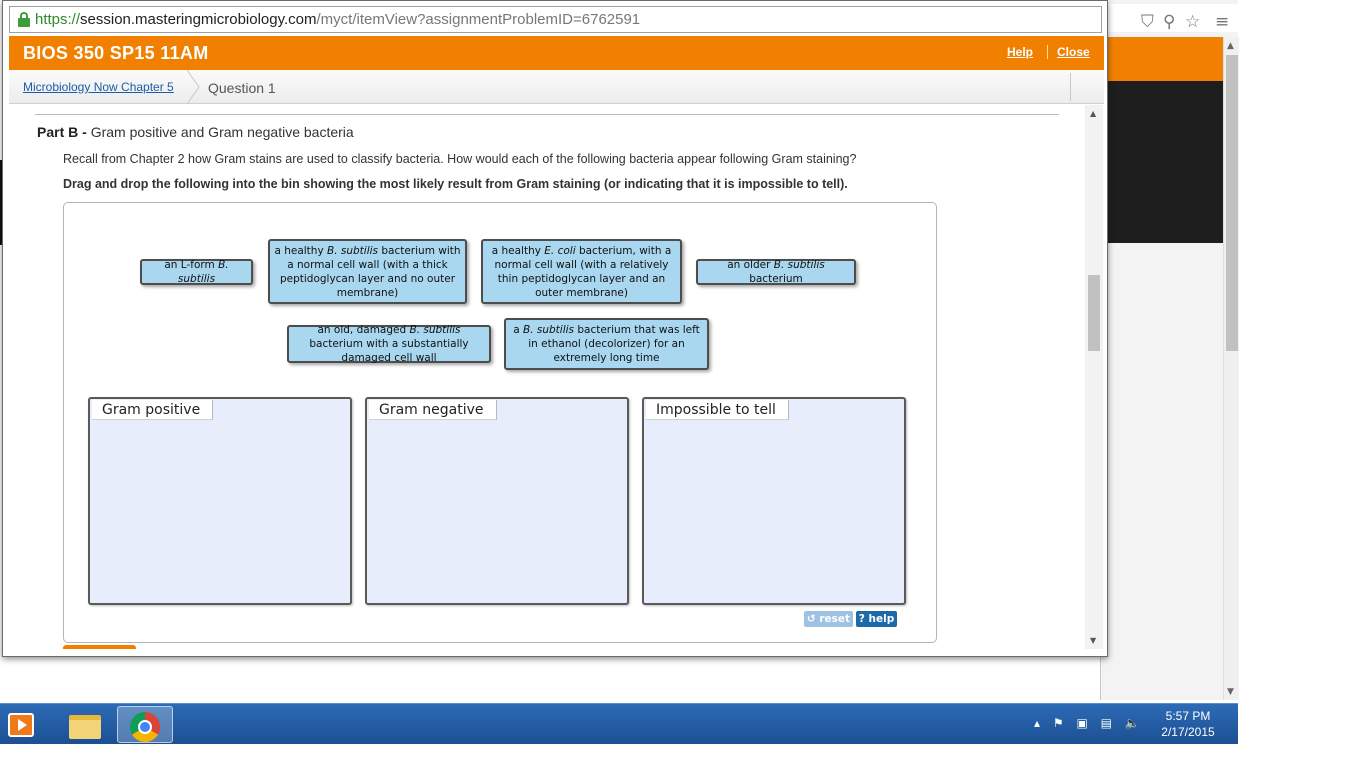 The height and width of the screenshot is (768, 1366). Describe the element at coordinates (153, 410) in the screenshot. I see `bin-title: Gram positive` at that location.